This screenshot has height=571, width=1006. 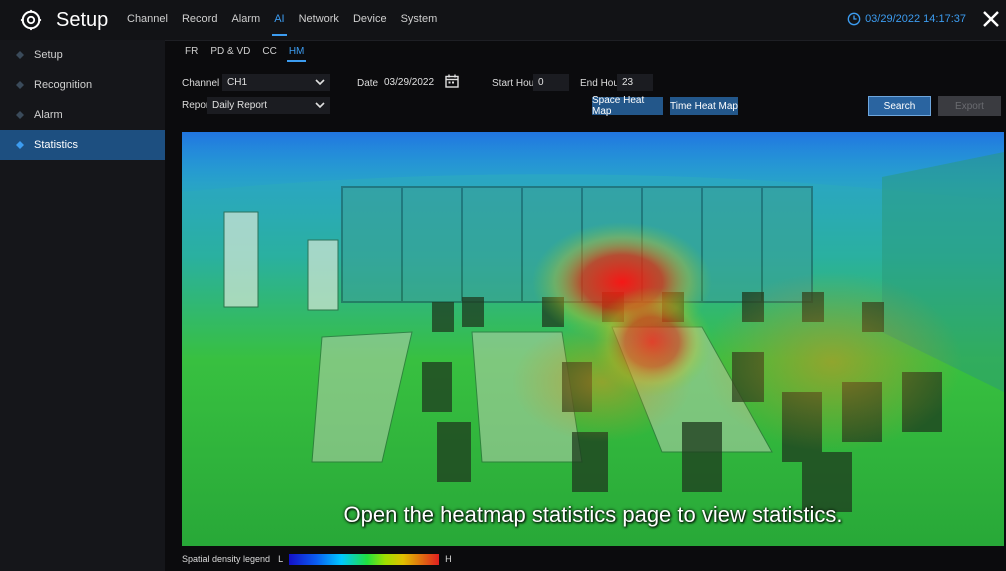 I want to click on end-hour-value: 23, so click(x=628, y=82).